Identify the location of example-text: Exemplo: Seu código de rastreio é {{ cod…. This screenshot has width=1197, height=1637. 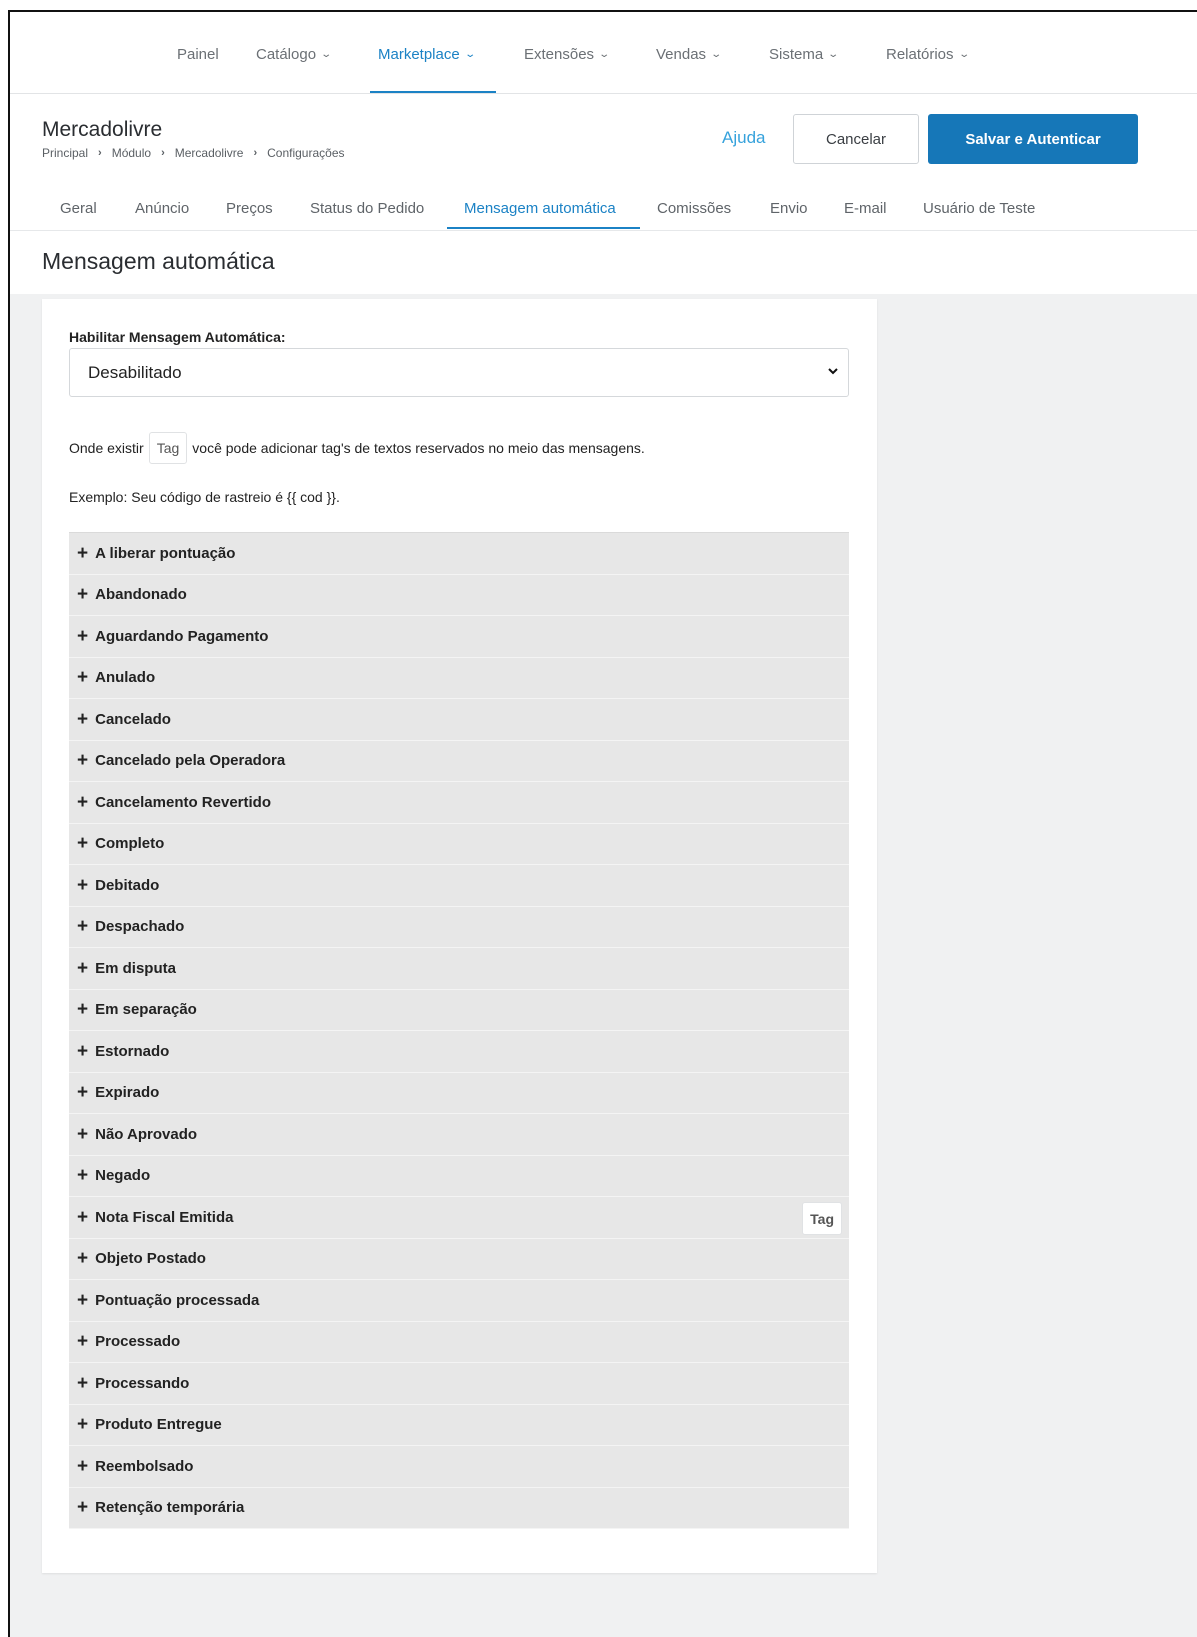
(204, 497).